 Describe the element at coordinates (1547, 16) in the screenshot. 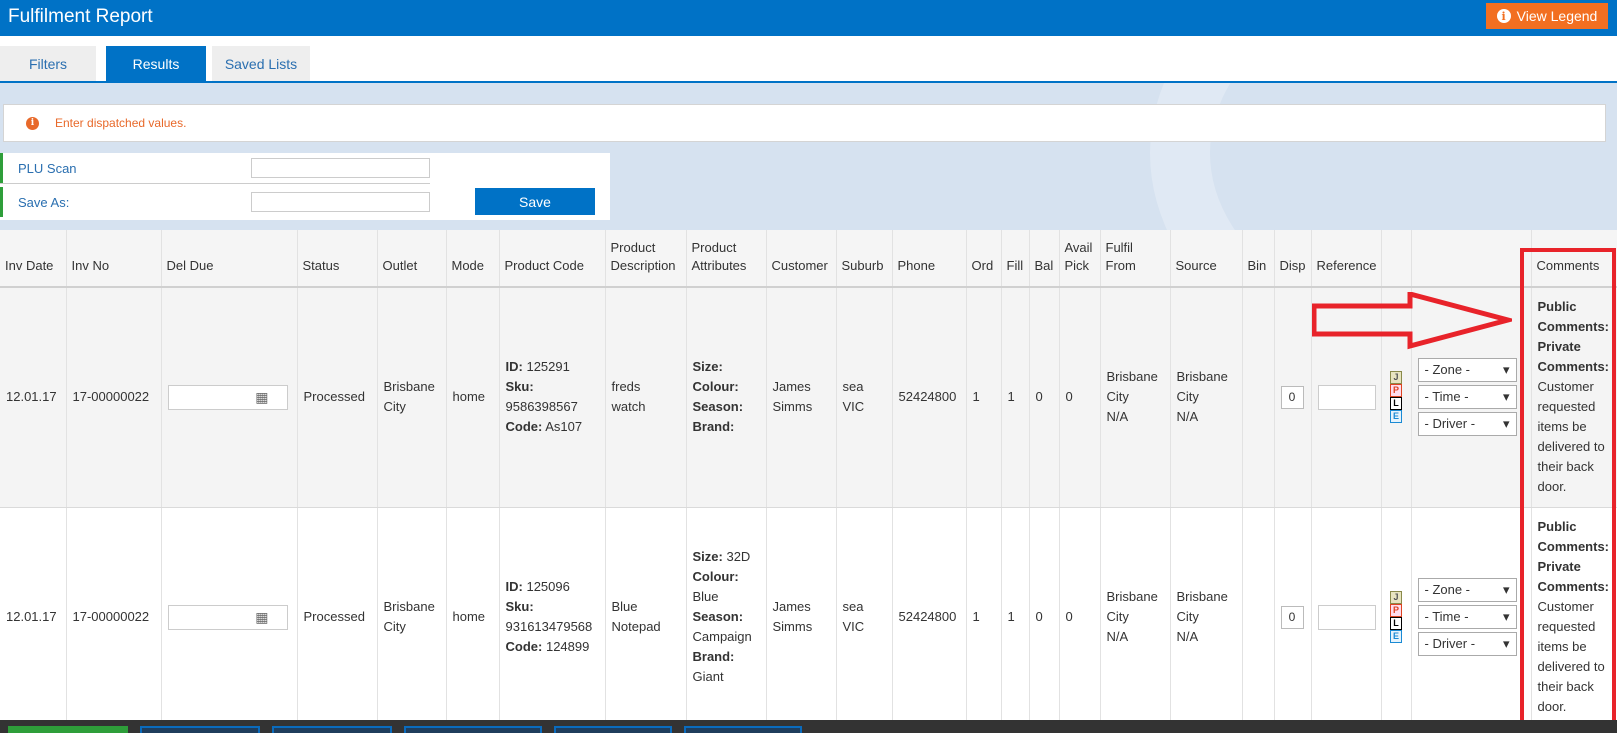

I see `view-legend-button: i View Legend` at that location.